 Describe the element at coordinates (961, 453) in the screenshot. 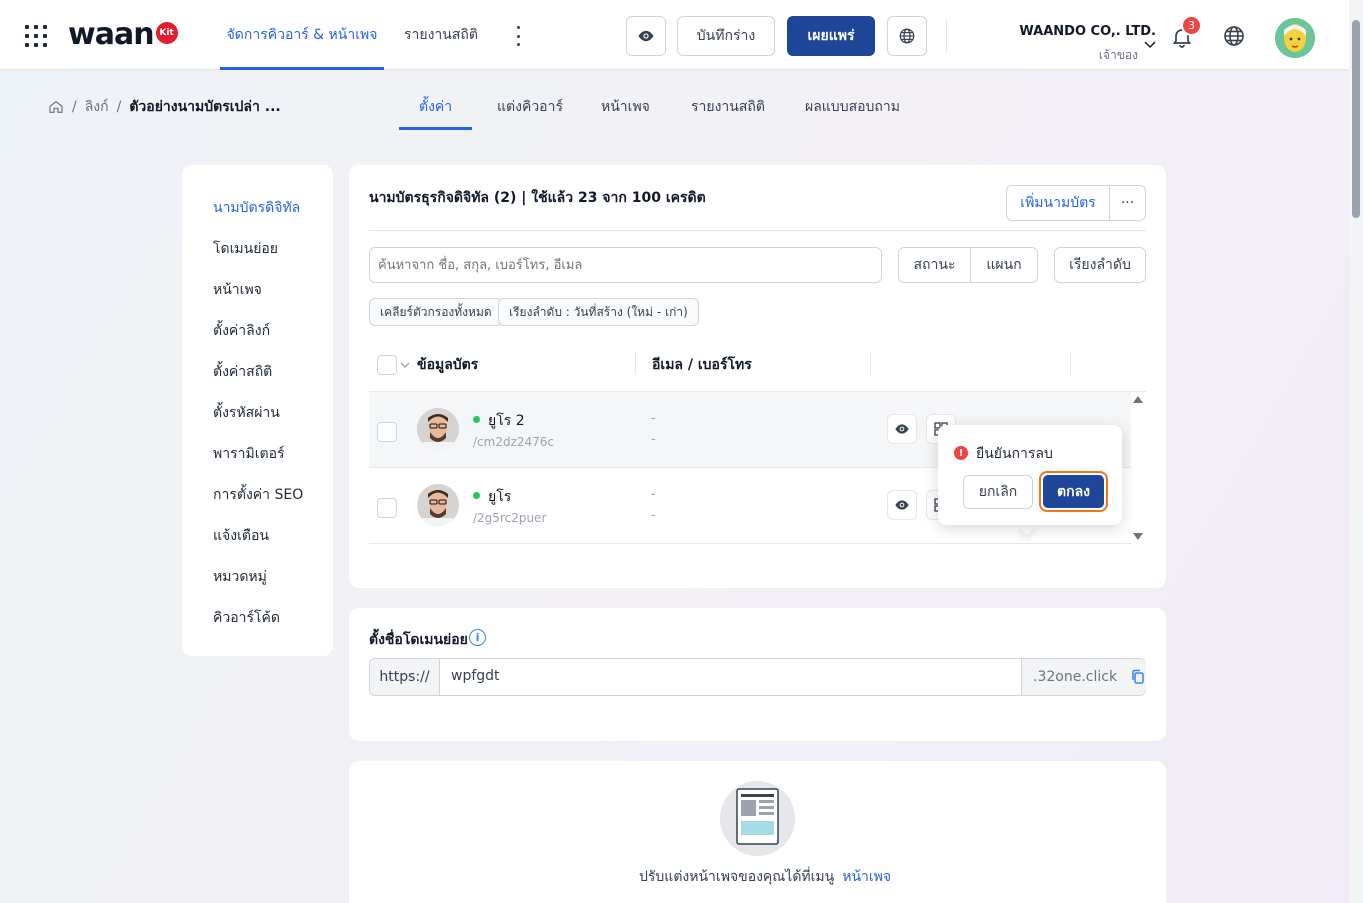

I see `warning-icon: !` at that location.